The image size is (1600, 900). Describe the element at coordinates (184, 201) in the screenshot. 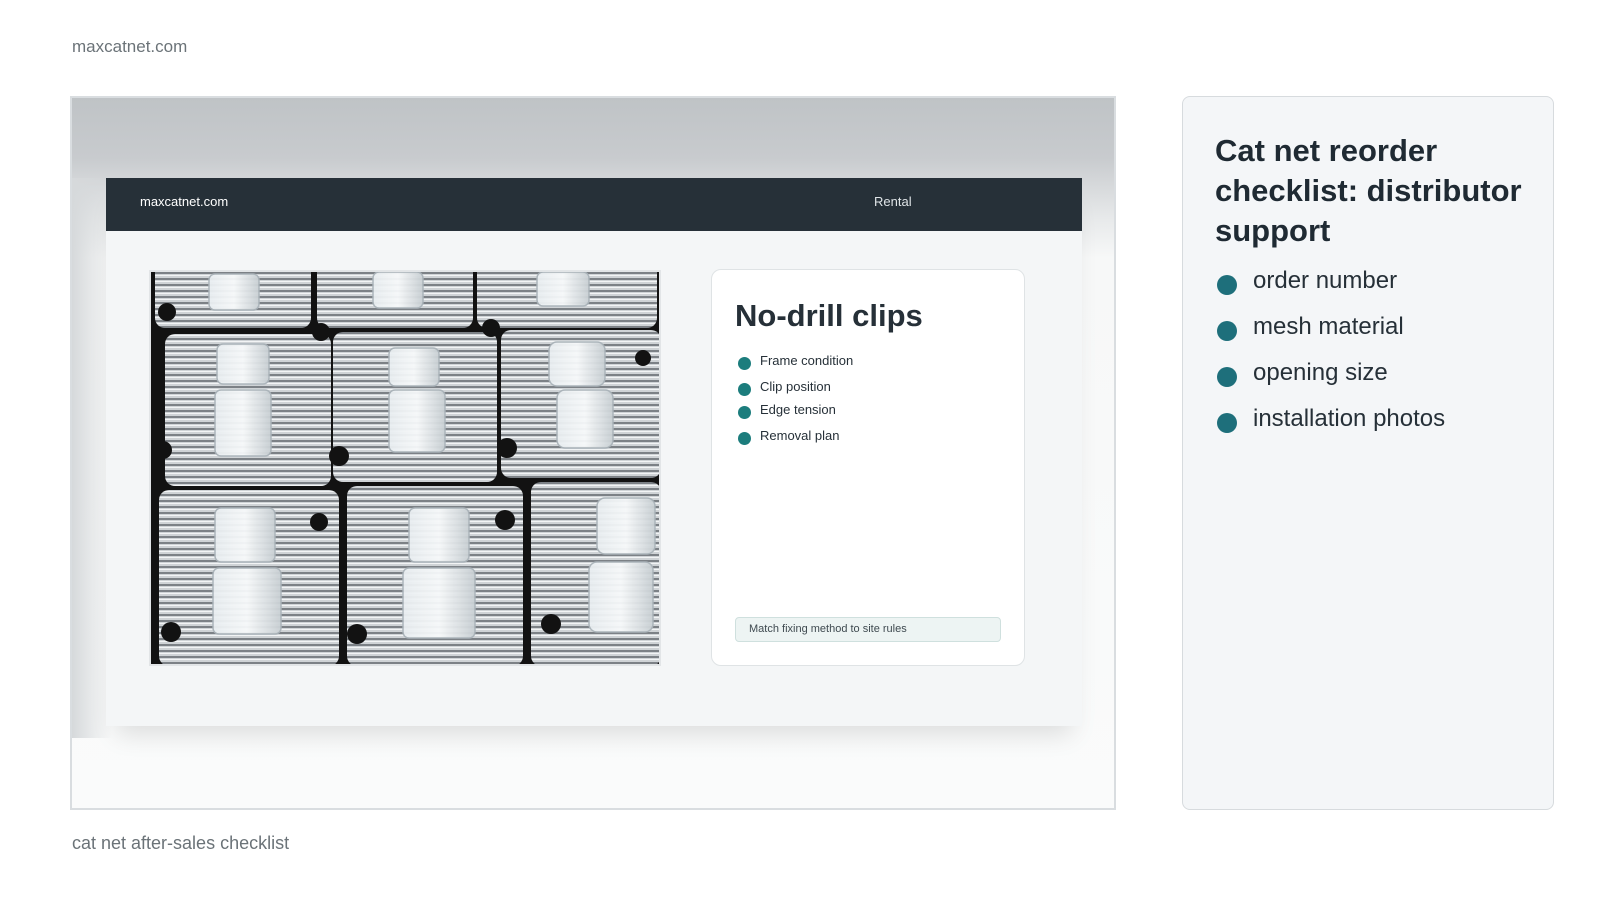

I see `site-brand-link: maxcatnet.com` at that location.